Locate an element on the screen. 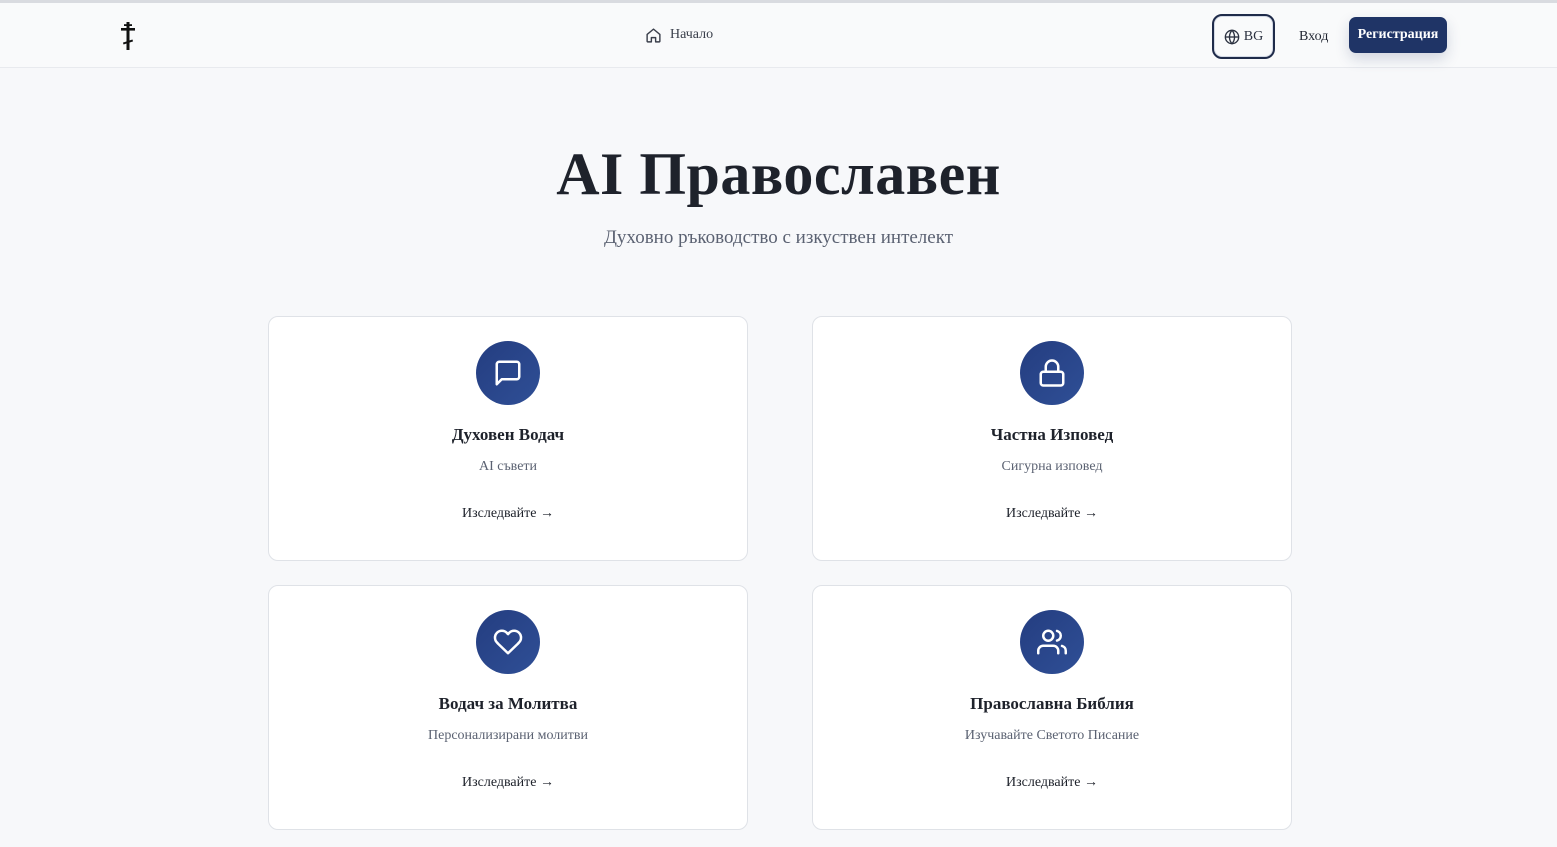 This screenshot has width=1557, height=847. login-link: Вход is located at coordinates (1313, 37).